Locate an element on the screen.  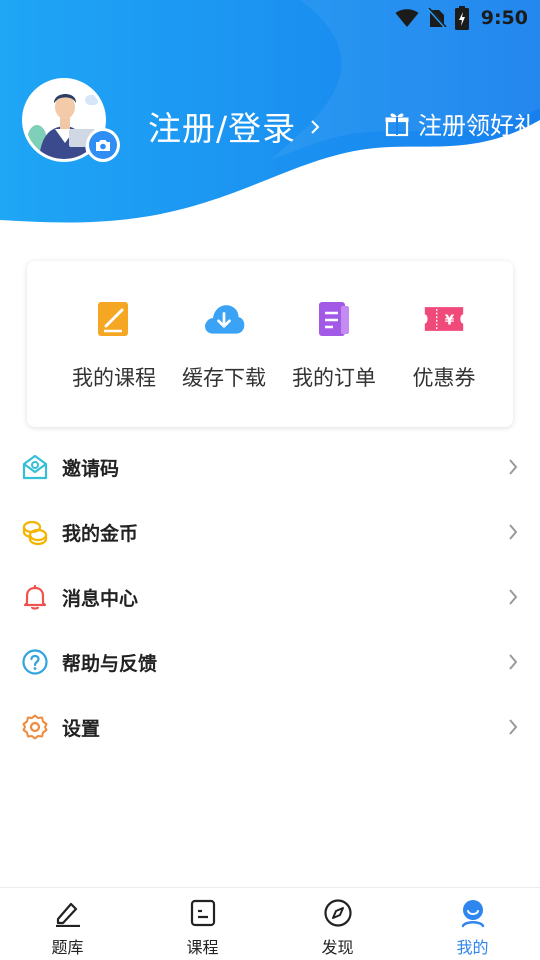
course-book-icon is located at coordinates (113, 319).